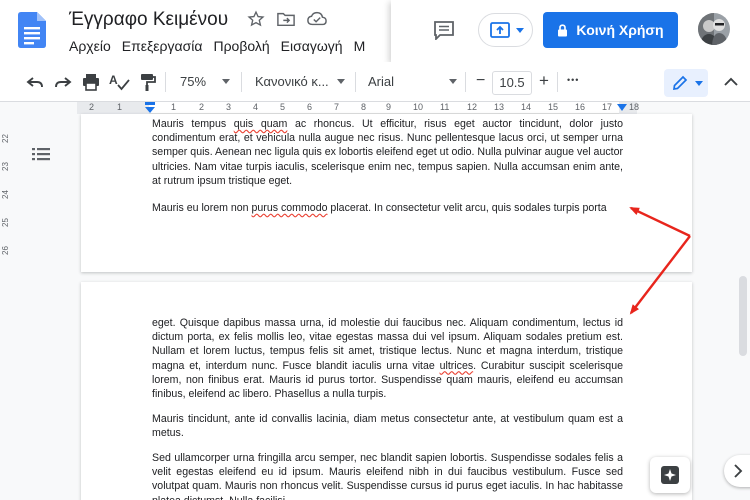 The width and height of the screenshot is (750, 500). Describe the element at coordinates (256, 107) in the screenshot. I see `ruler-number: 4` at that location.